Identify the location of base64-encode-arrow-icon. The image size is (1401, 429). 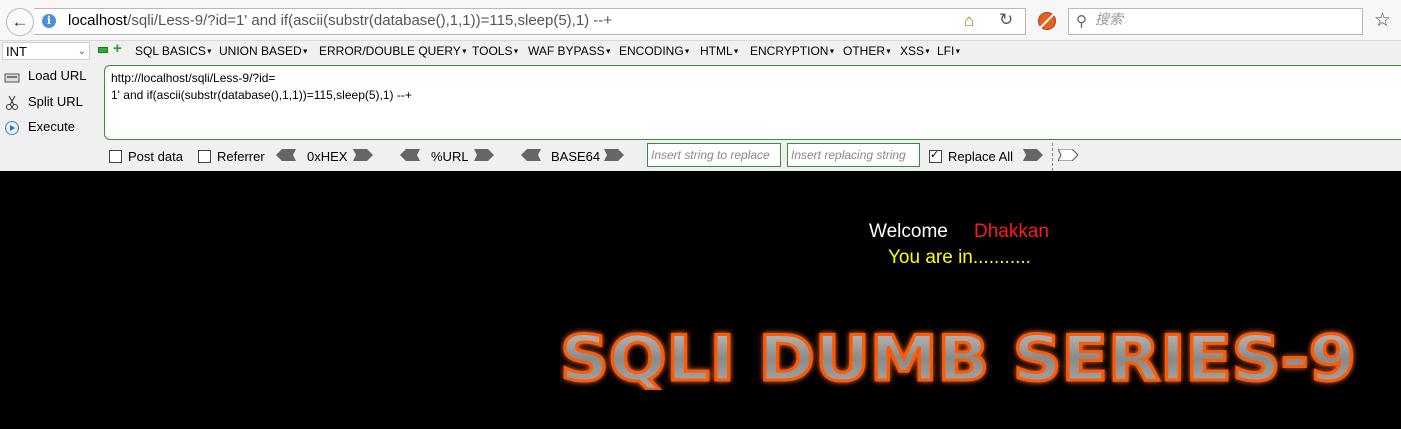
(614, 155).